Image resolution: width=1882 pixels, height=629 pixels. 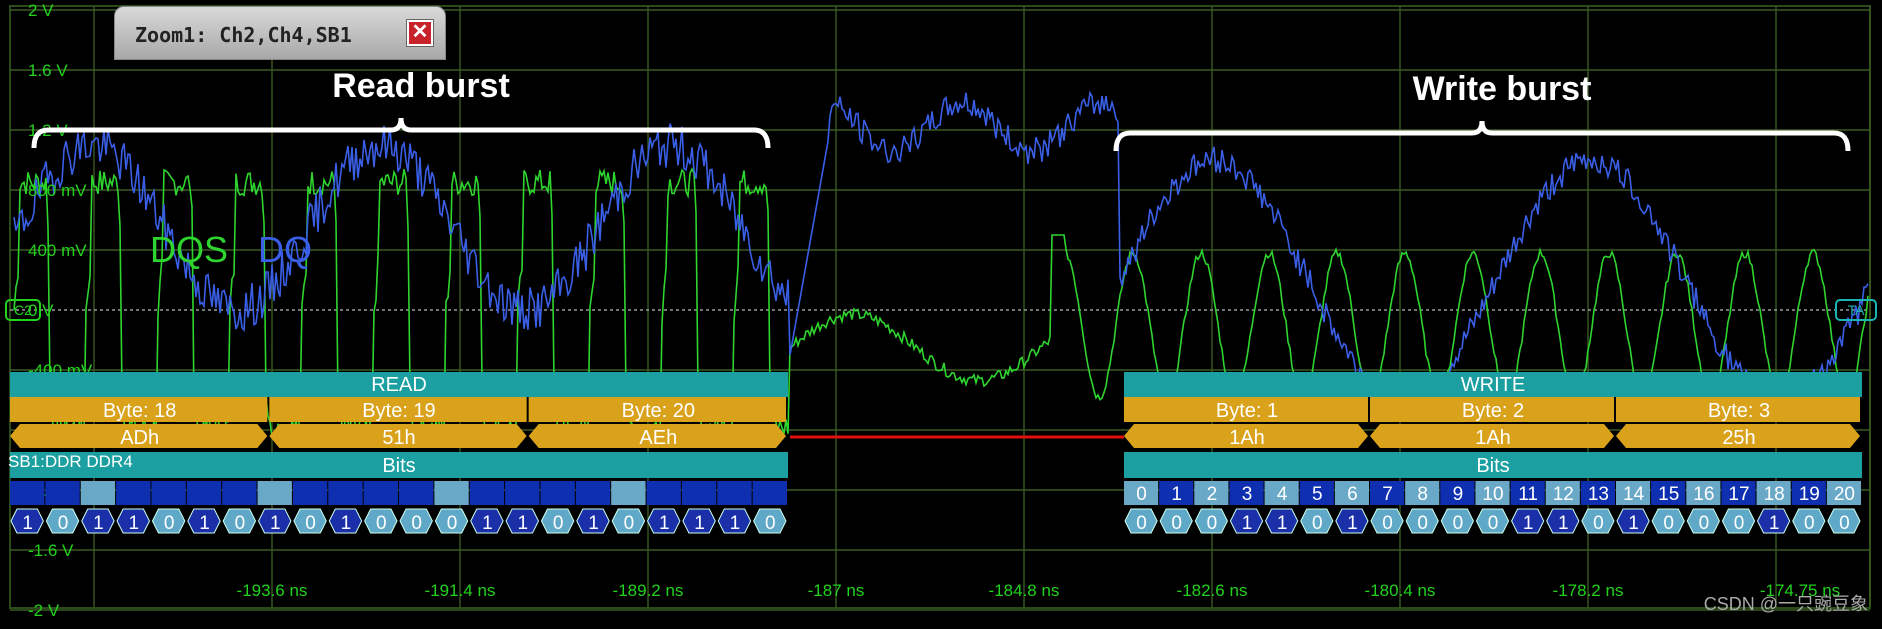 What do you see at coordinates (1492, 494) in the screenshot?
I see `write-bit-index: 10` at bounding box center [1492, 494].